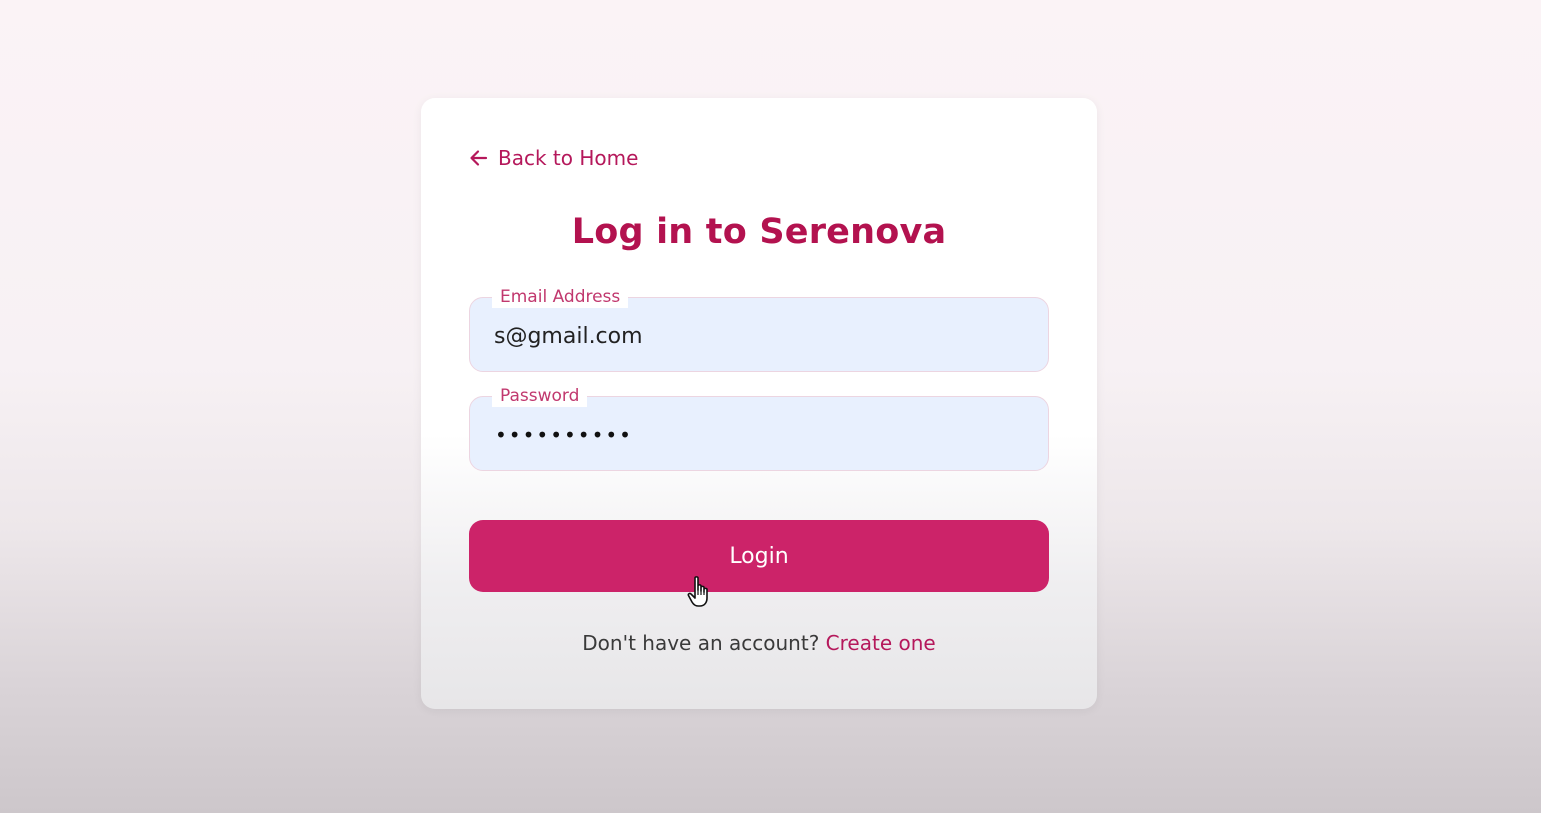 The image size is (1541, 813). I want to click on signup-prompt: Don't have an account? Create one, so click(759, 643).